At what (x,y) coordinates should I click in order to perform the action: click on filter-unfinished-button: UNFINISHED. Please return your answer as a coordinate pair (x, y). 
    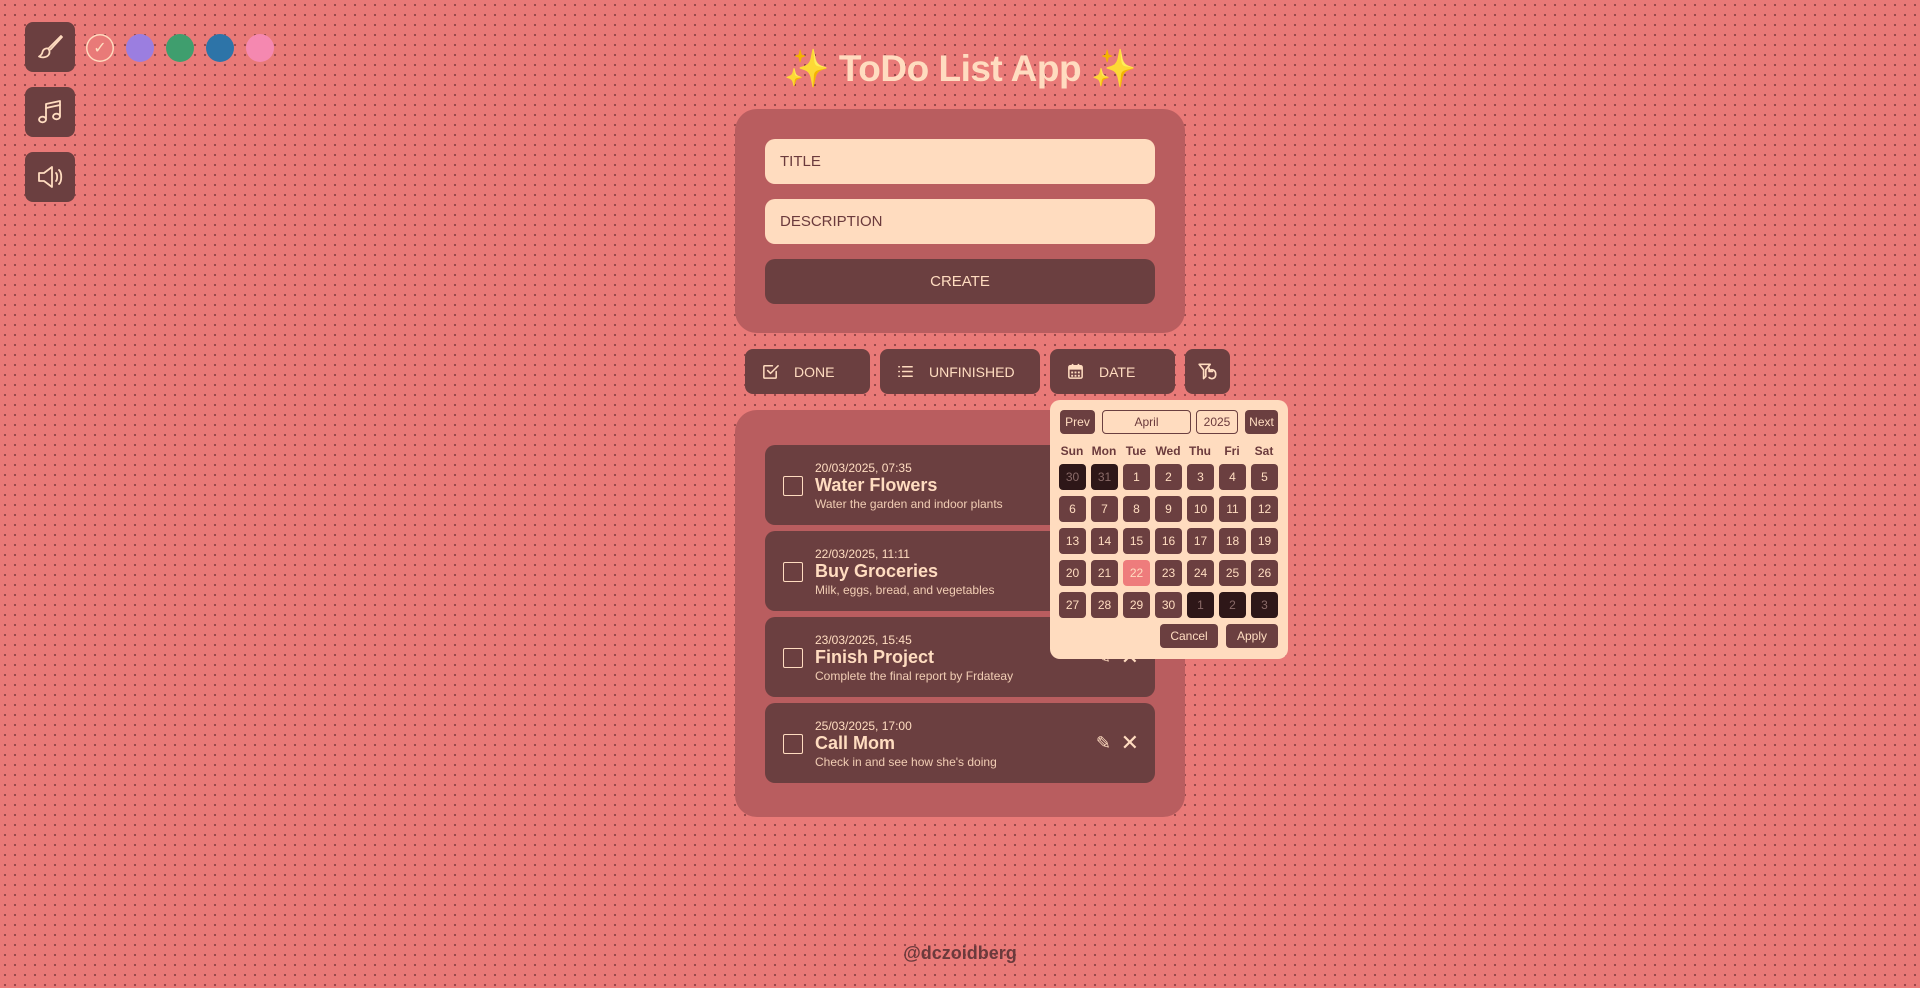
    Looking at the image, I should click on (960, 371).